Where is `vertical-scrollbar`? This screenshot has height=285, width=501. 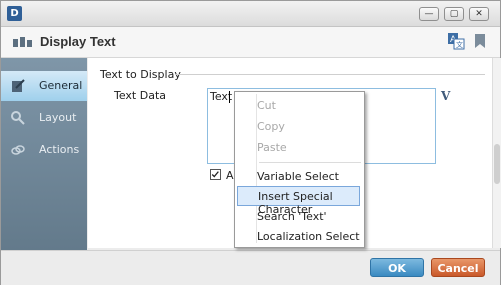 vertical-scrollbar is located at coordinates (496, 153).